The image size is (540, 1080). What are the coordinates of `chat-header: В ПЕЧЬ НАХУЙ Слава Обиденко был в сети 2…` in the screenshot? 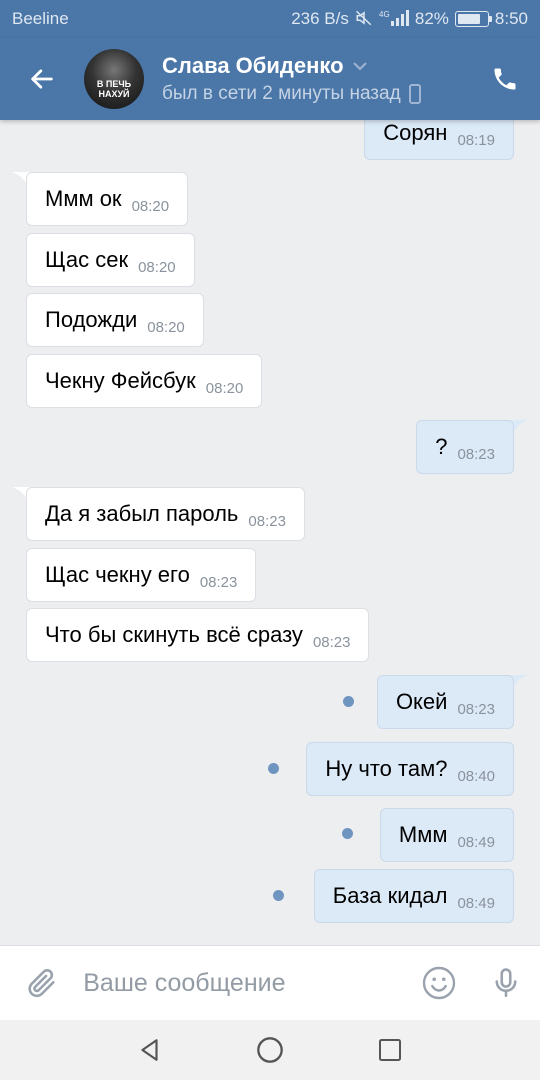 It's located at (270, 79).